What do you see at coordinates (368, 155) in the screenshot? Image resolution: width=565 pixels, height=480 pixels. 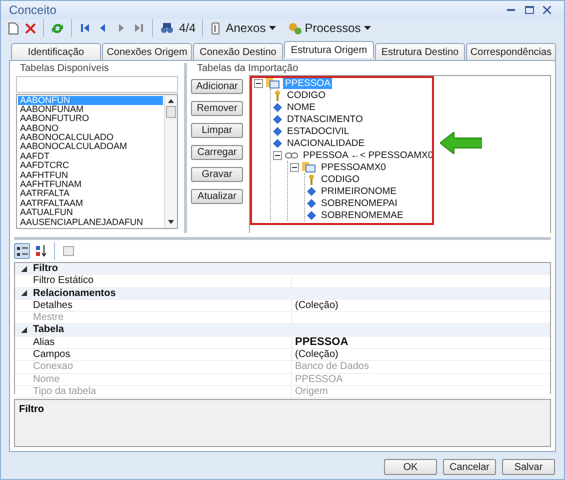 I see `tree-item: PPESSOA ←< PPESSOAMX0` at bounding box center [368, 155].